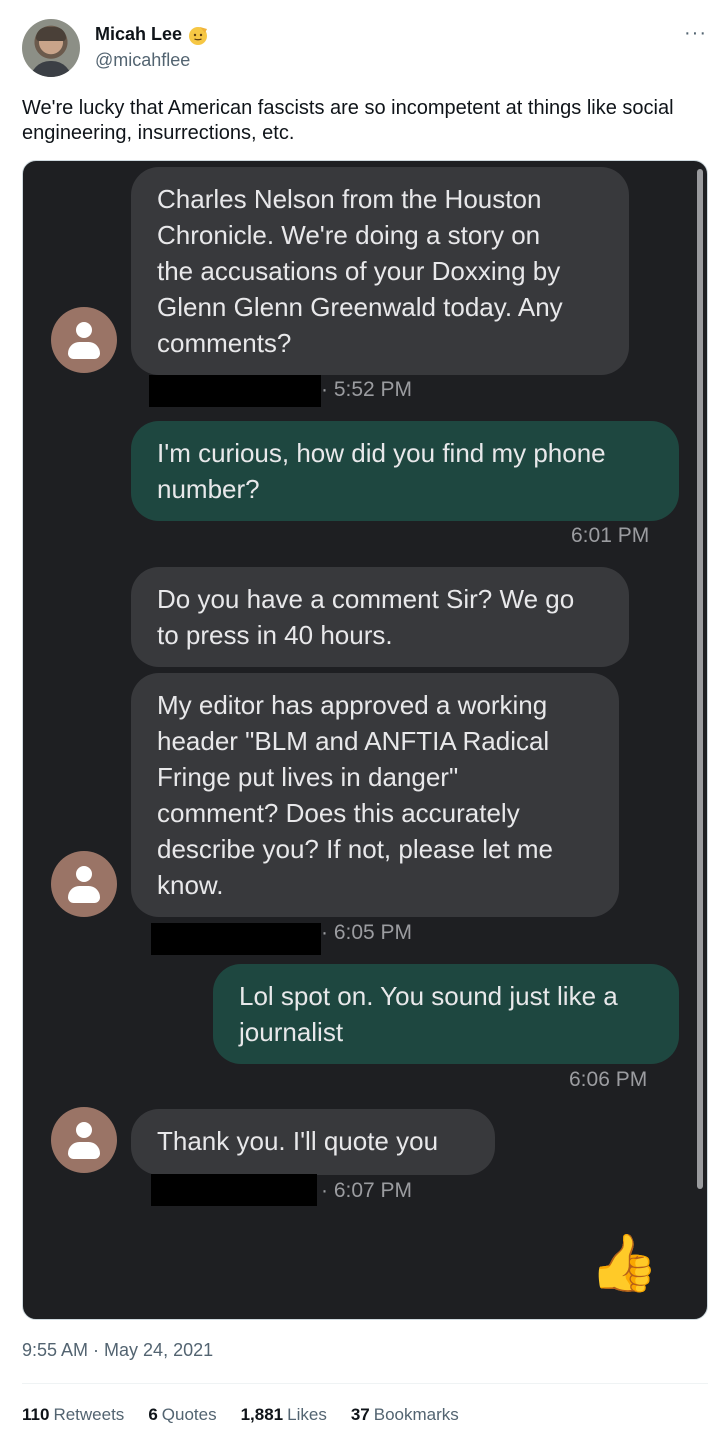 The image size is (720, 1445). What do you see at coordinates (198, 36) in the screenshot?
I see `saluting-face-emoji-icon` at bounding box center [198, 36].